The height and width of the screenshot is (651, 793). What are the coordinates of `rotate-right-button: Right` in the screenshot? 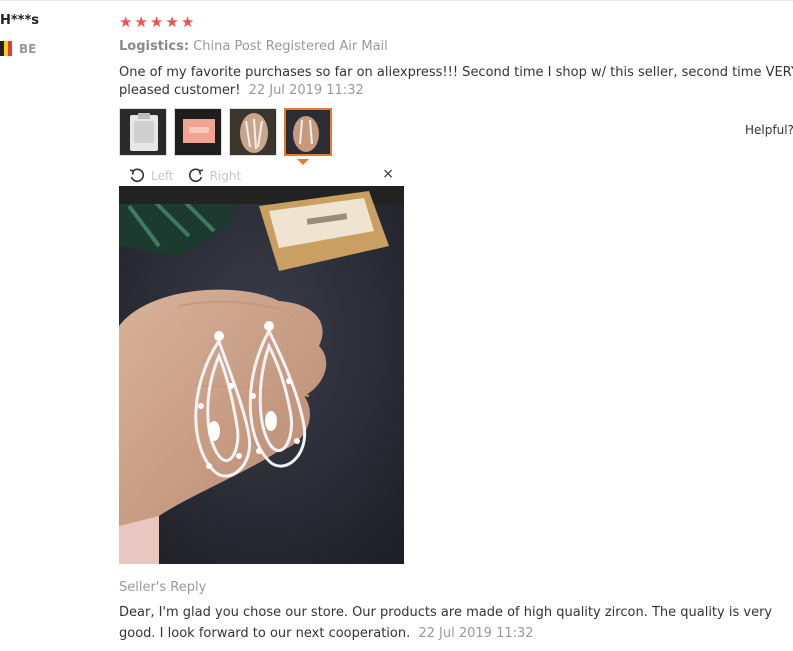 It's located at (215, 176).